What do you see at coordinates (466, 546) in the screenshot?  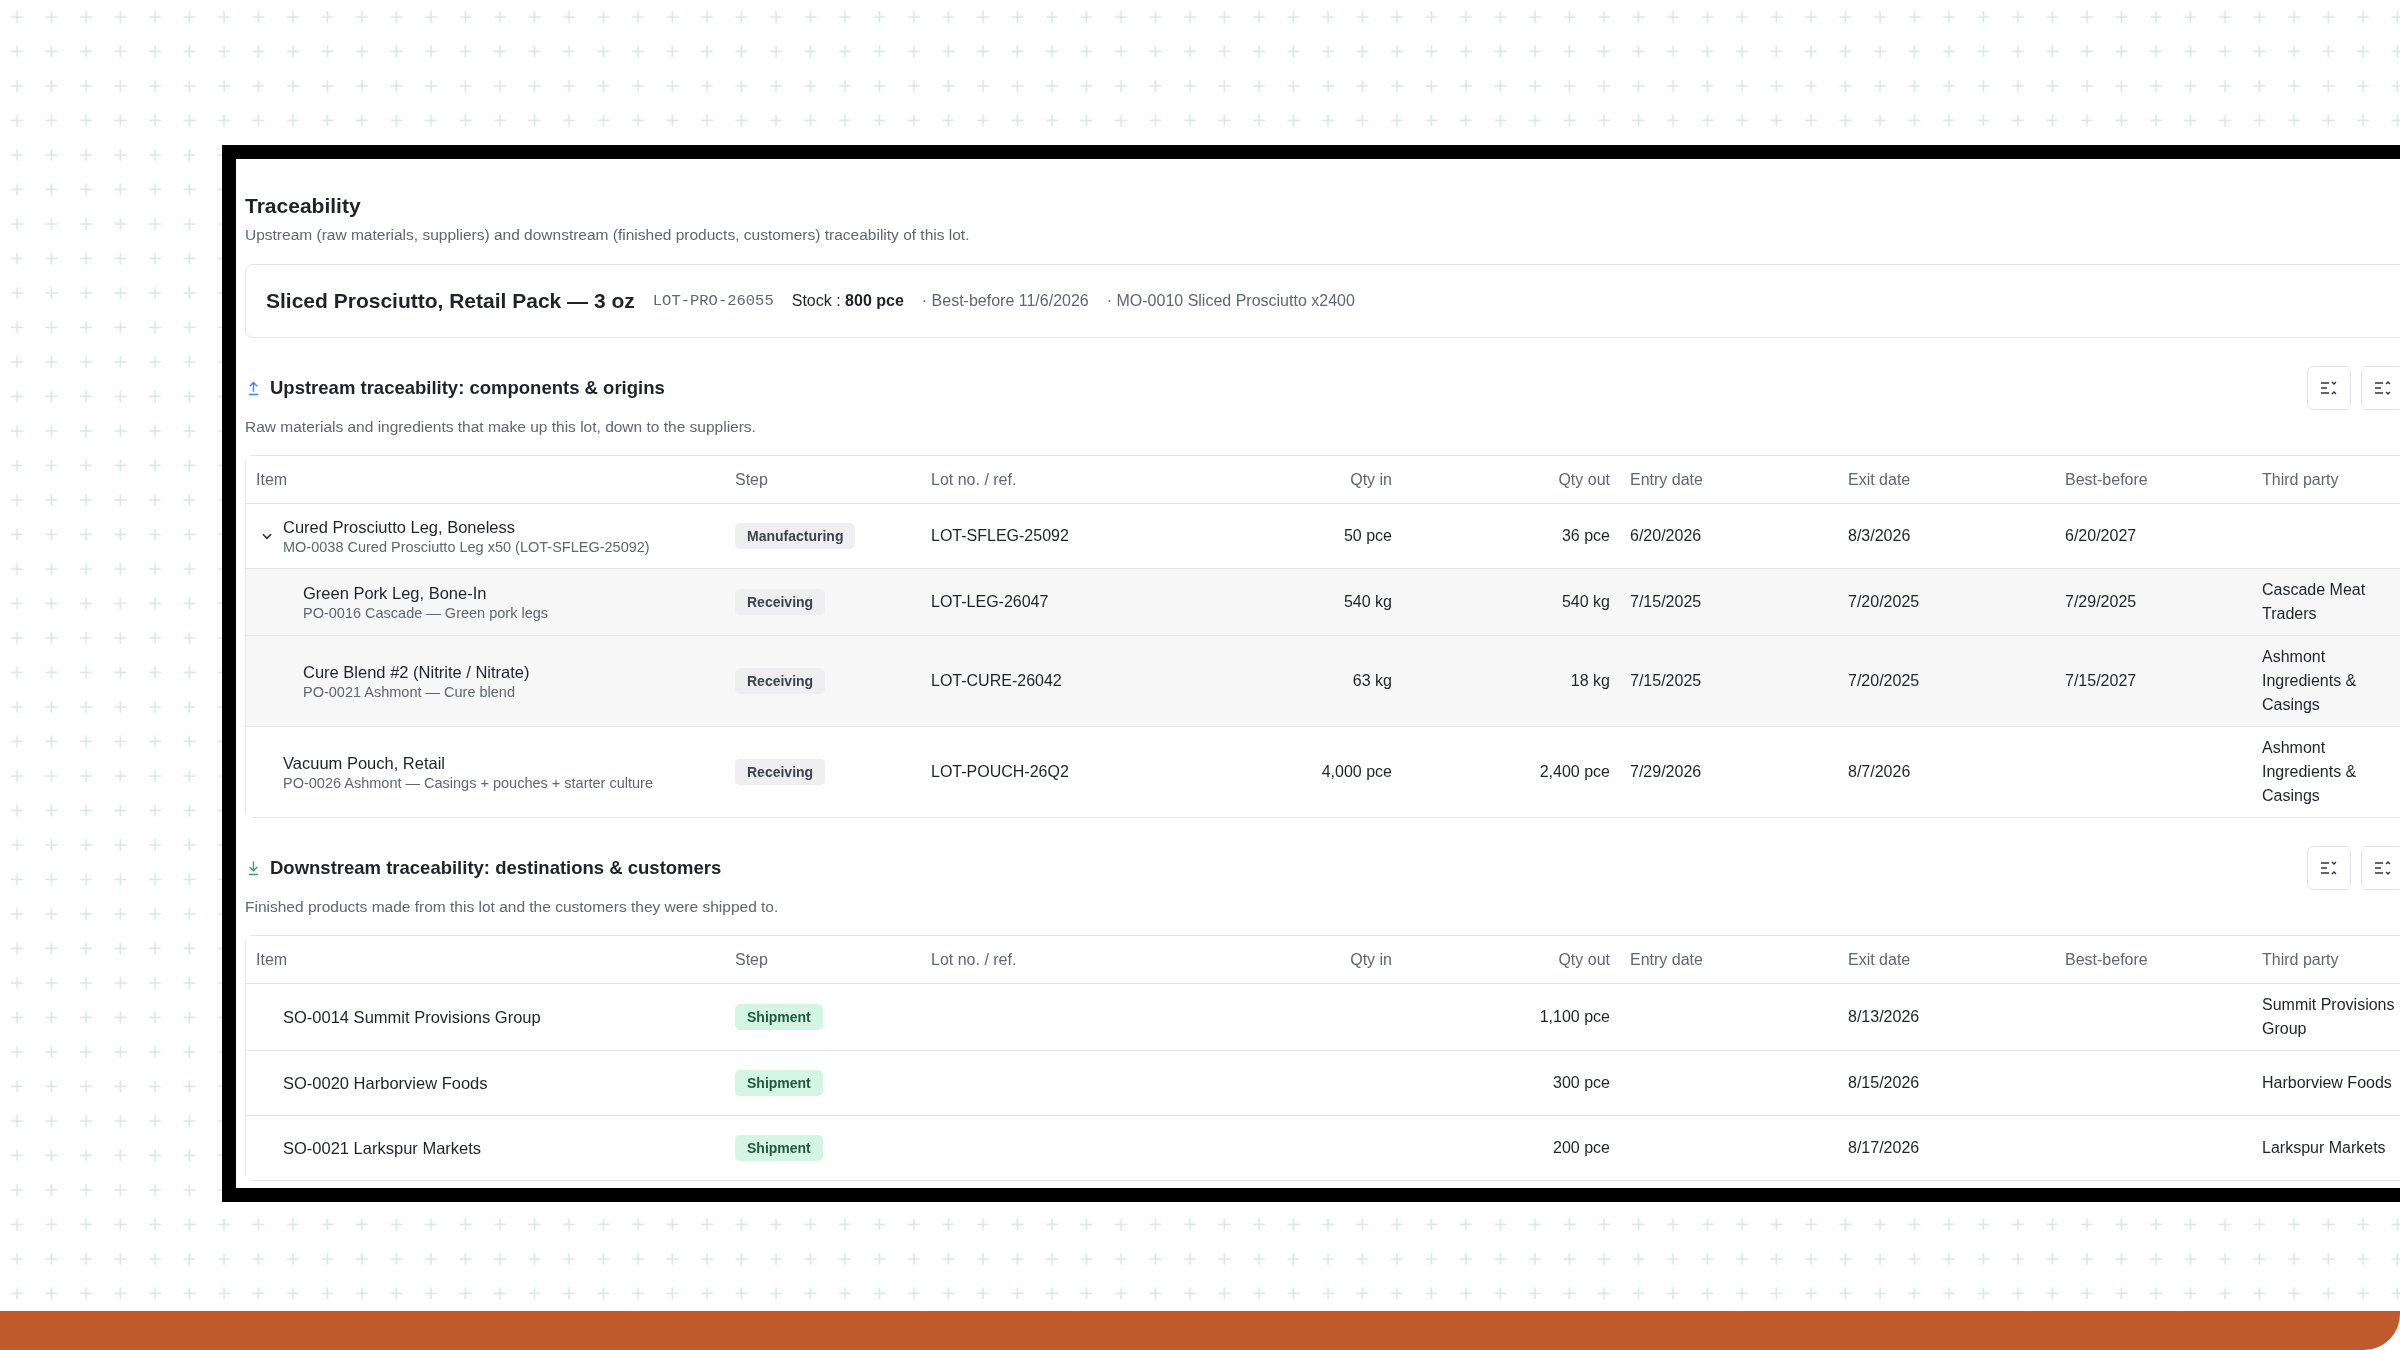 I see `item-reference: MO-0038 Cured Prosciutto Leg x50 (LOT-SFLEG-25092)` at bounding box center [466, 546].